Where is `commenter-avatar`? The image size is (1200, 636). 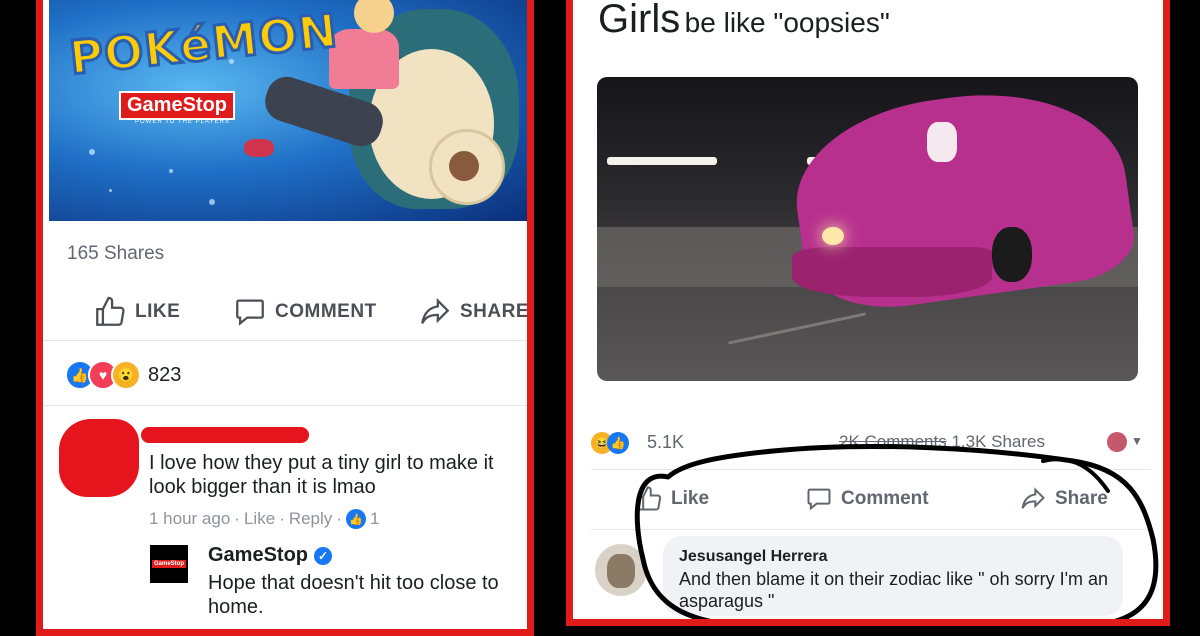 commenter-avatar is located at coordinates (621, 570).